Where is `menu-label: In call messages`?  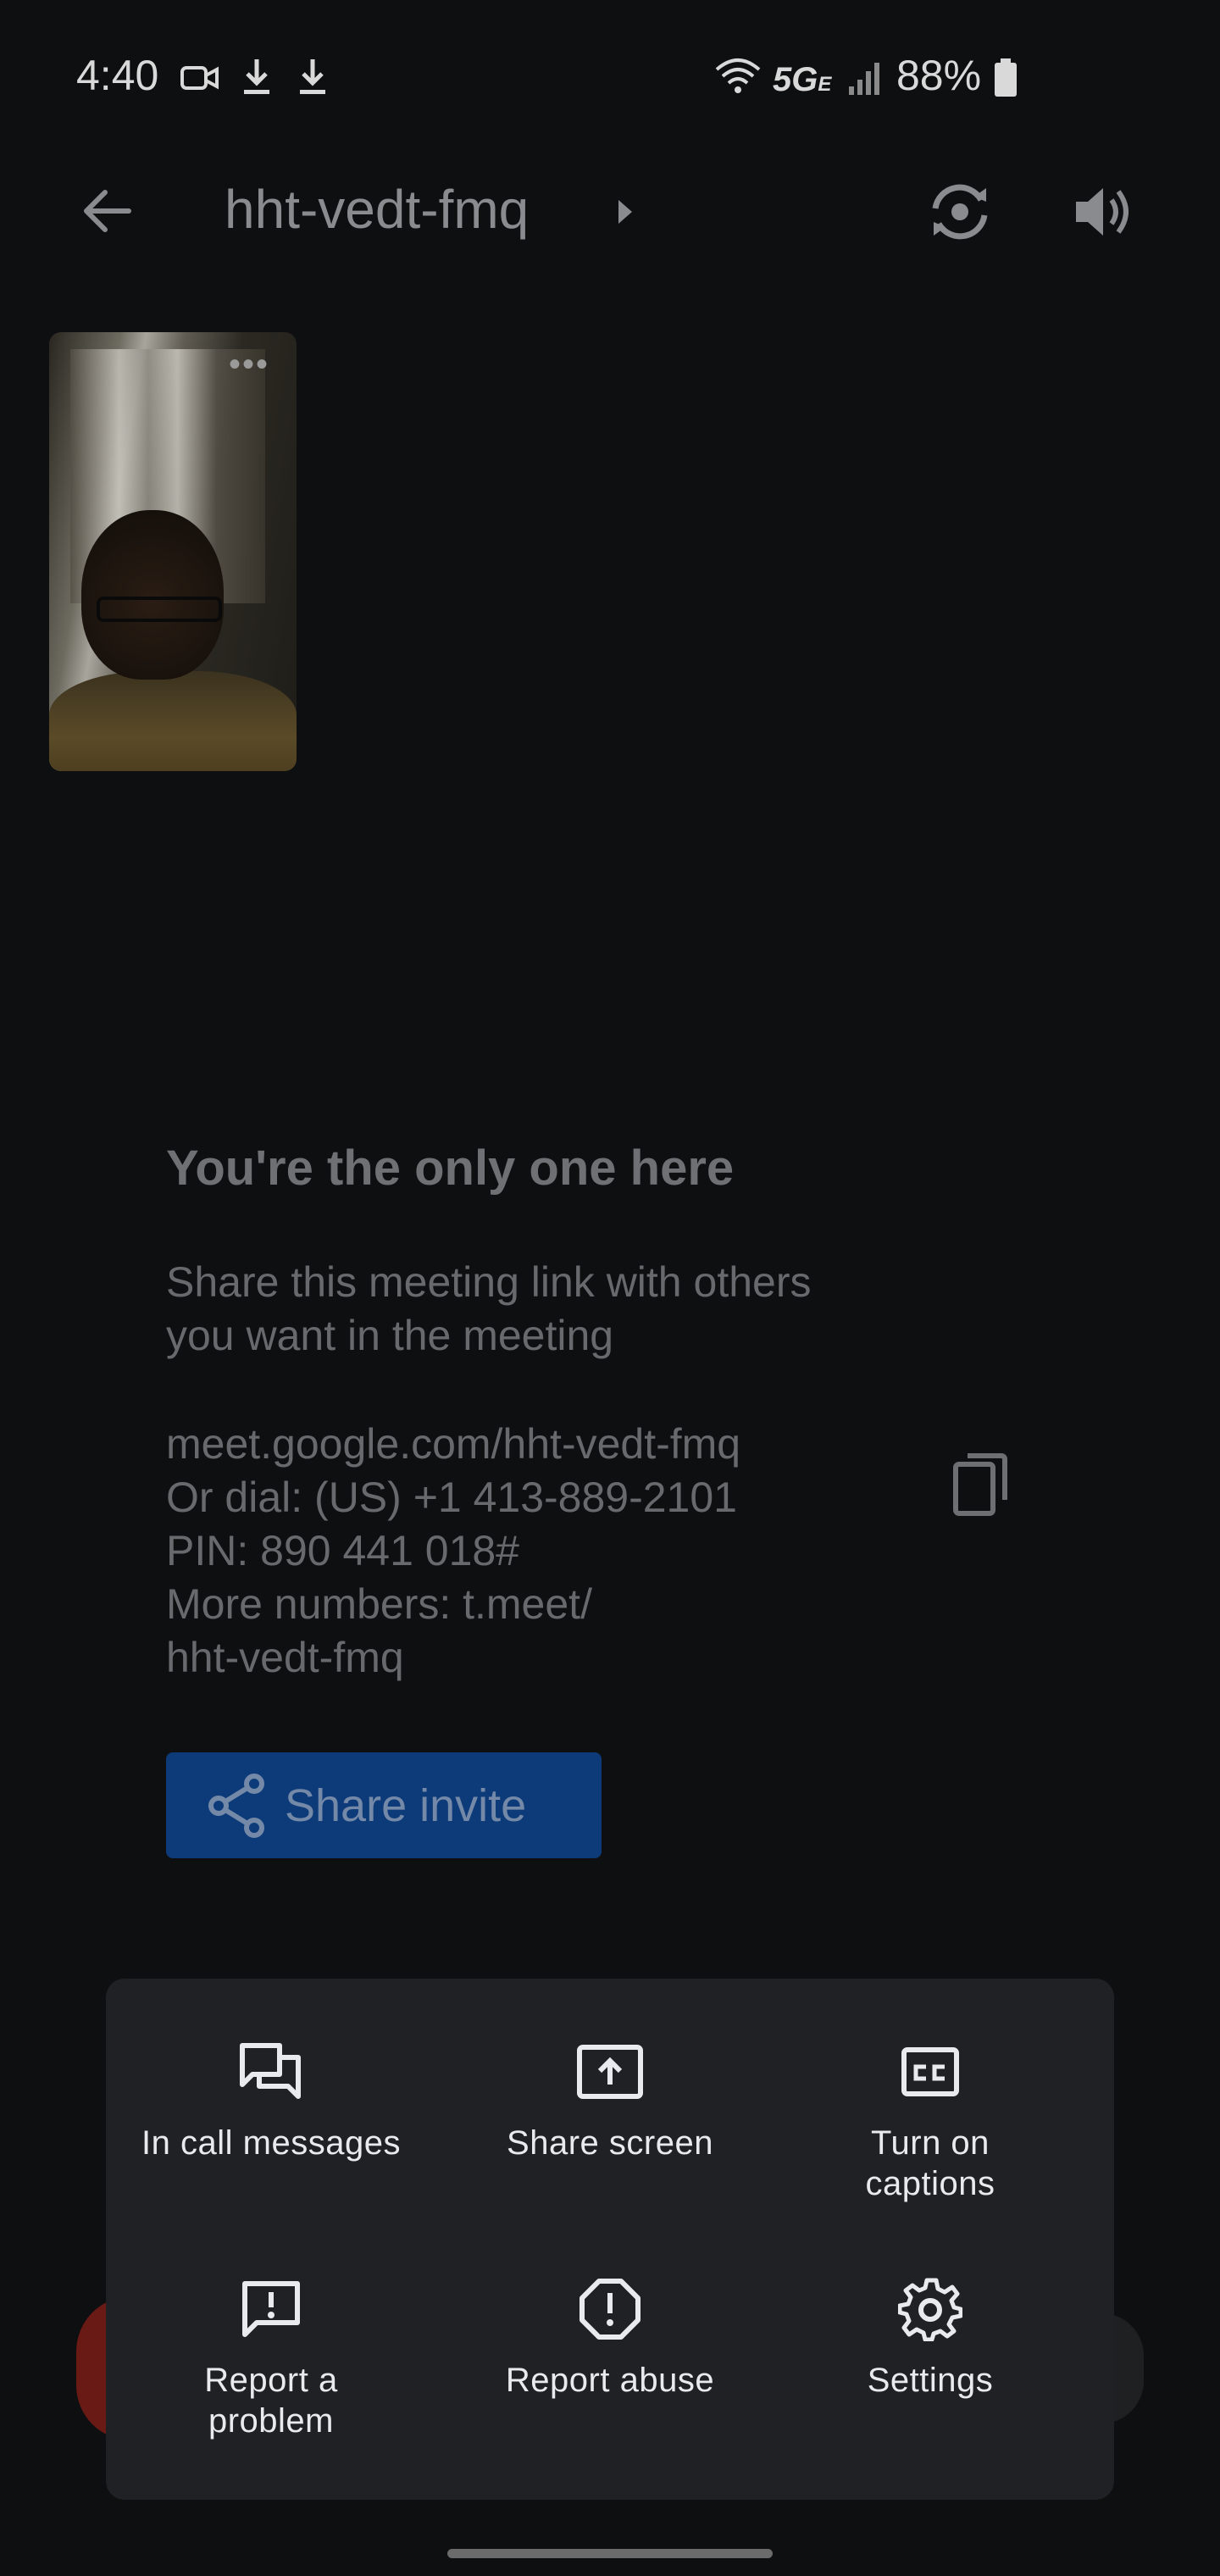 menu-label: In call messages is located at coordinates (271, 2143).